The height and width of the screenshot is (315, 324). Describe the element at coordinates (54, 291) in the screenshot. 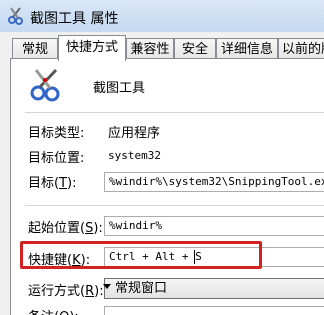

I see `run-label-text: 运行方式` at that location.